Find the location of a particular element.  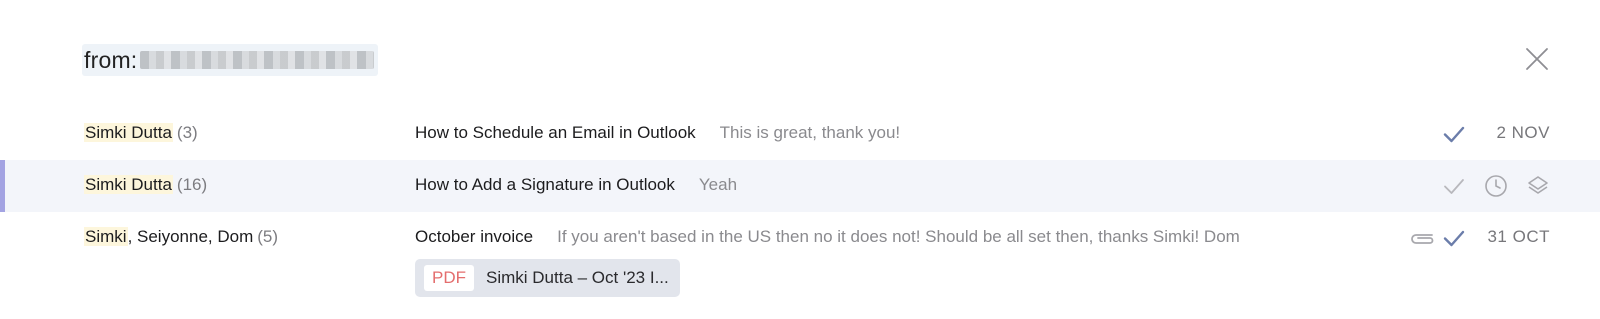

search-input: from: is located at coordinates (230, 60).